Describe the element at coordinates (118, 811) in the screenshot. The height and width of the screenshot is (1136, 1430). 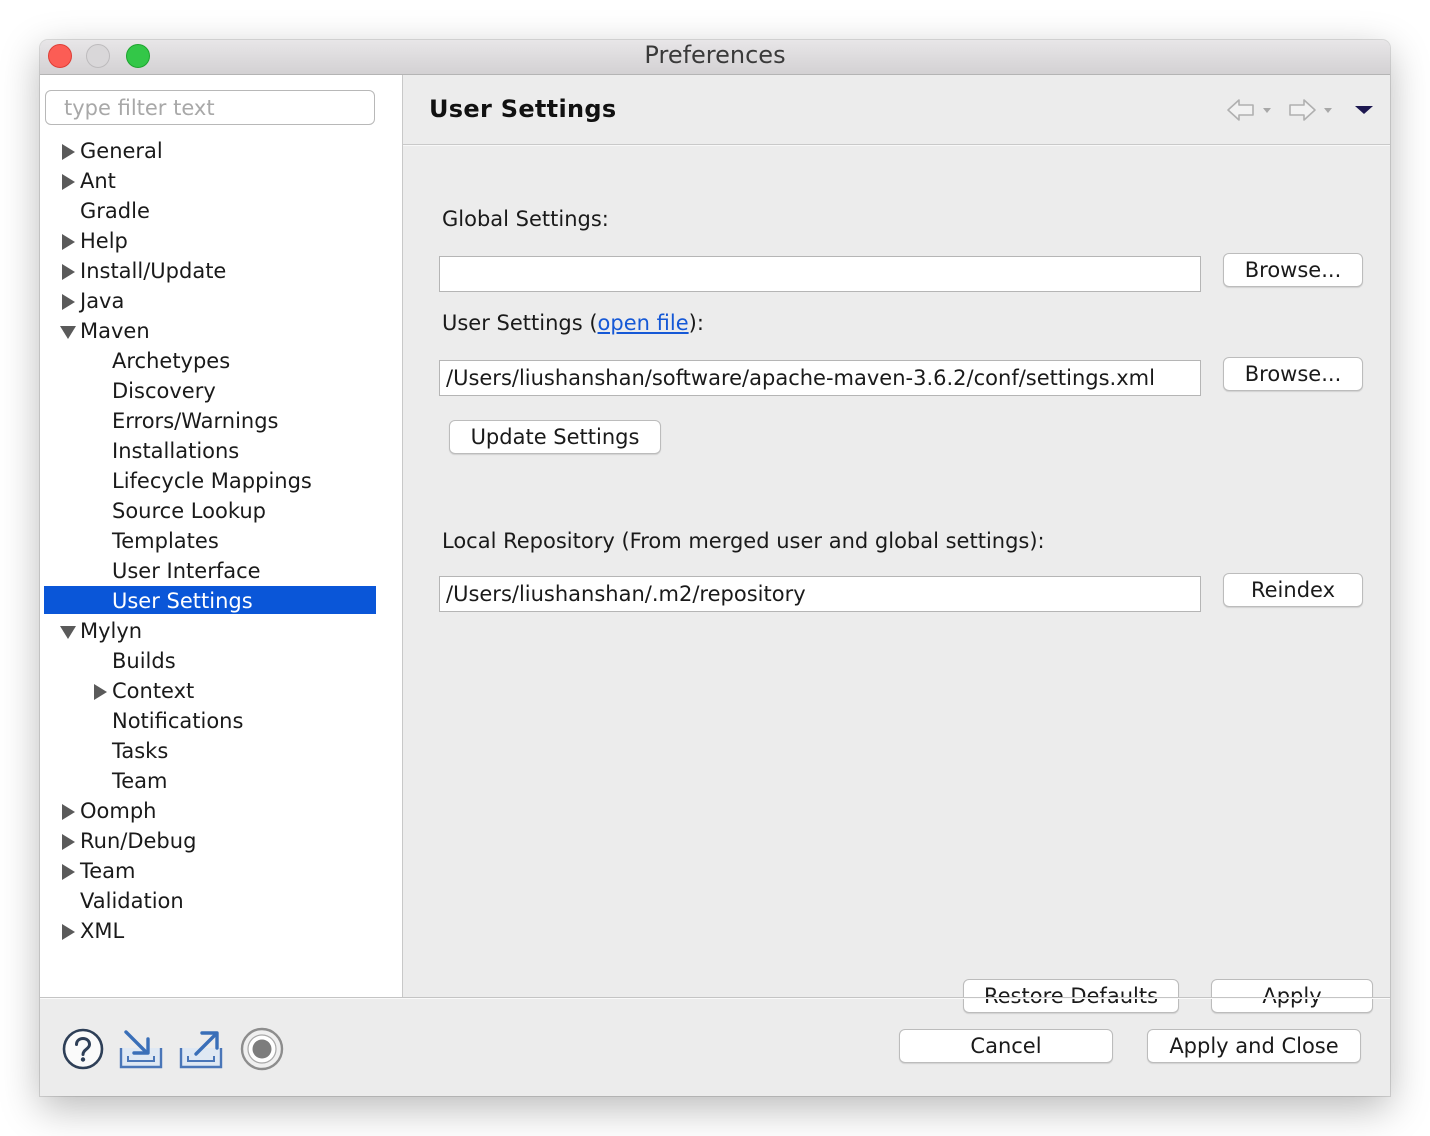
I see `tree-item-label: Oomph` at that location.